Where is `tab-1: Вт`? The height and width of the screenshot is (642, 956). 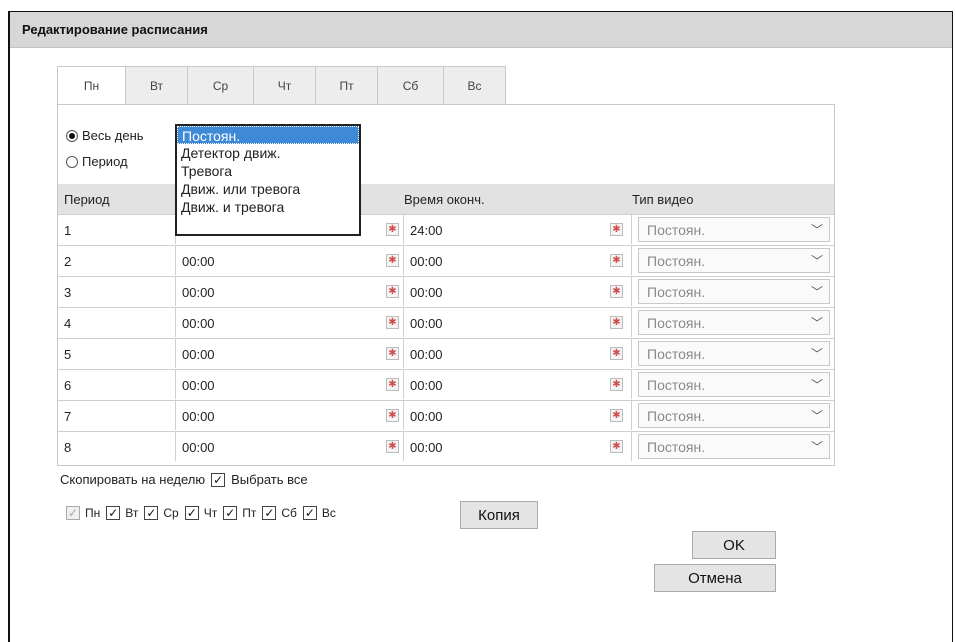
tab-1: Вт is located at coordinates (157, 85).